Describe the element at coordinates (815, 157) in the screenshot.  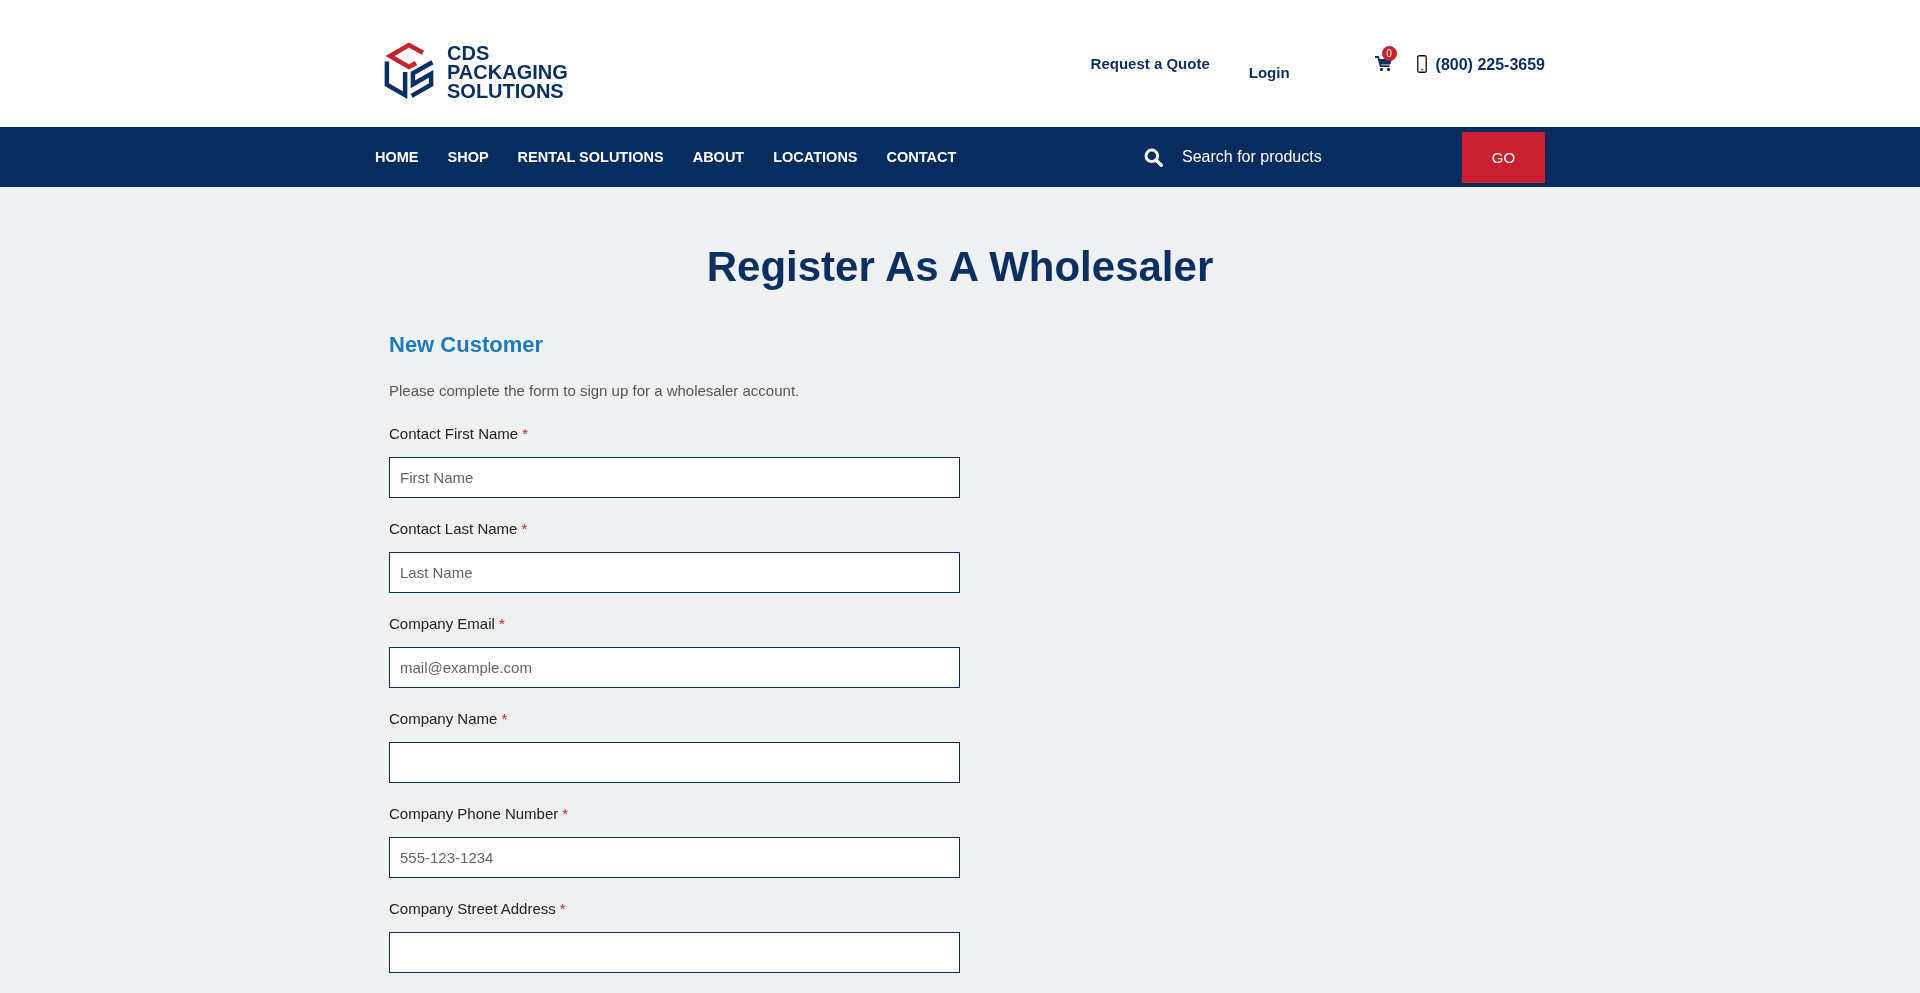
I see `nav-link: LOCATIONS` at that location.